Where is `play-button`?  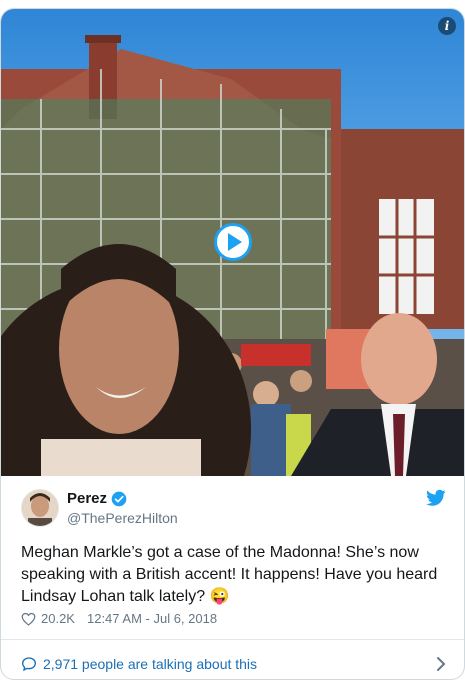 play-button is located at coordinates (233, 242).